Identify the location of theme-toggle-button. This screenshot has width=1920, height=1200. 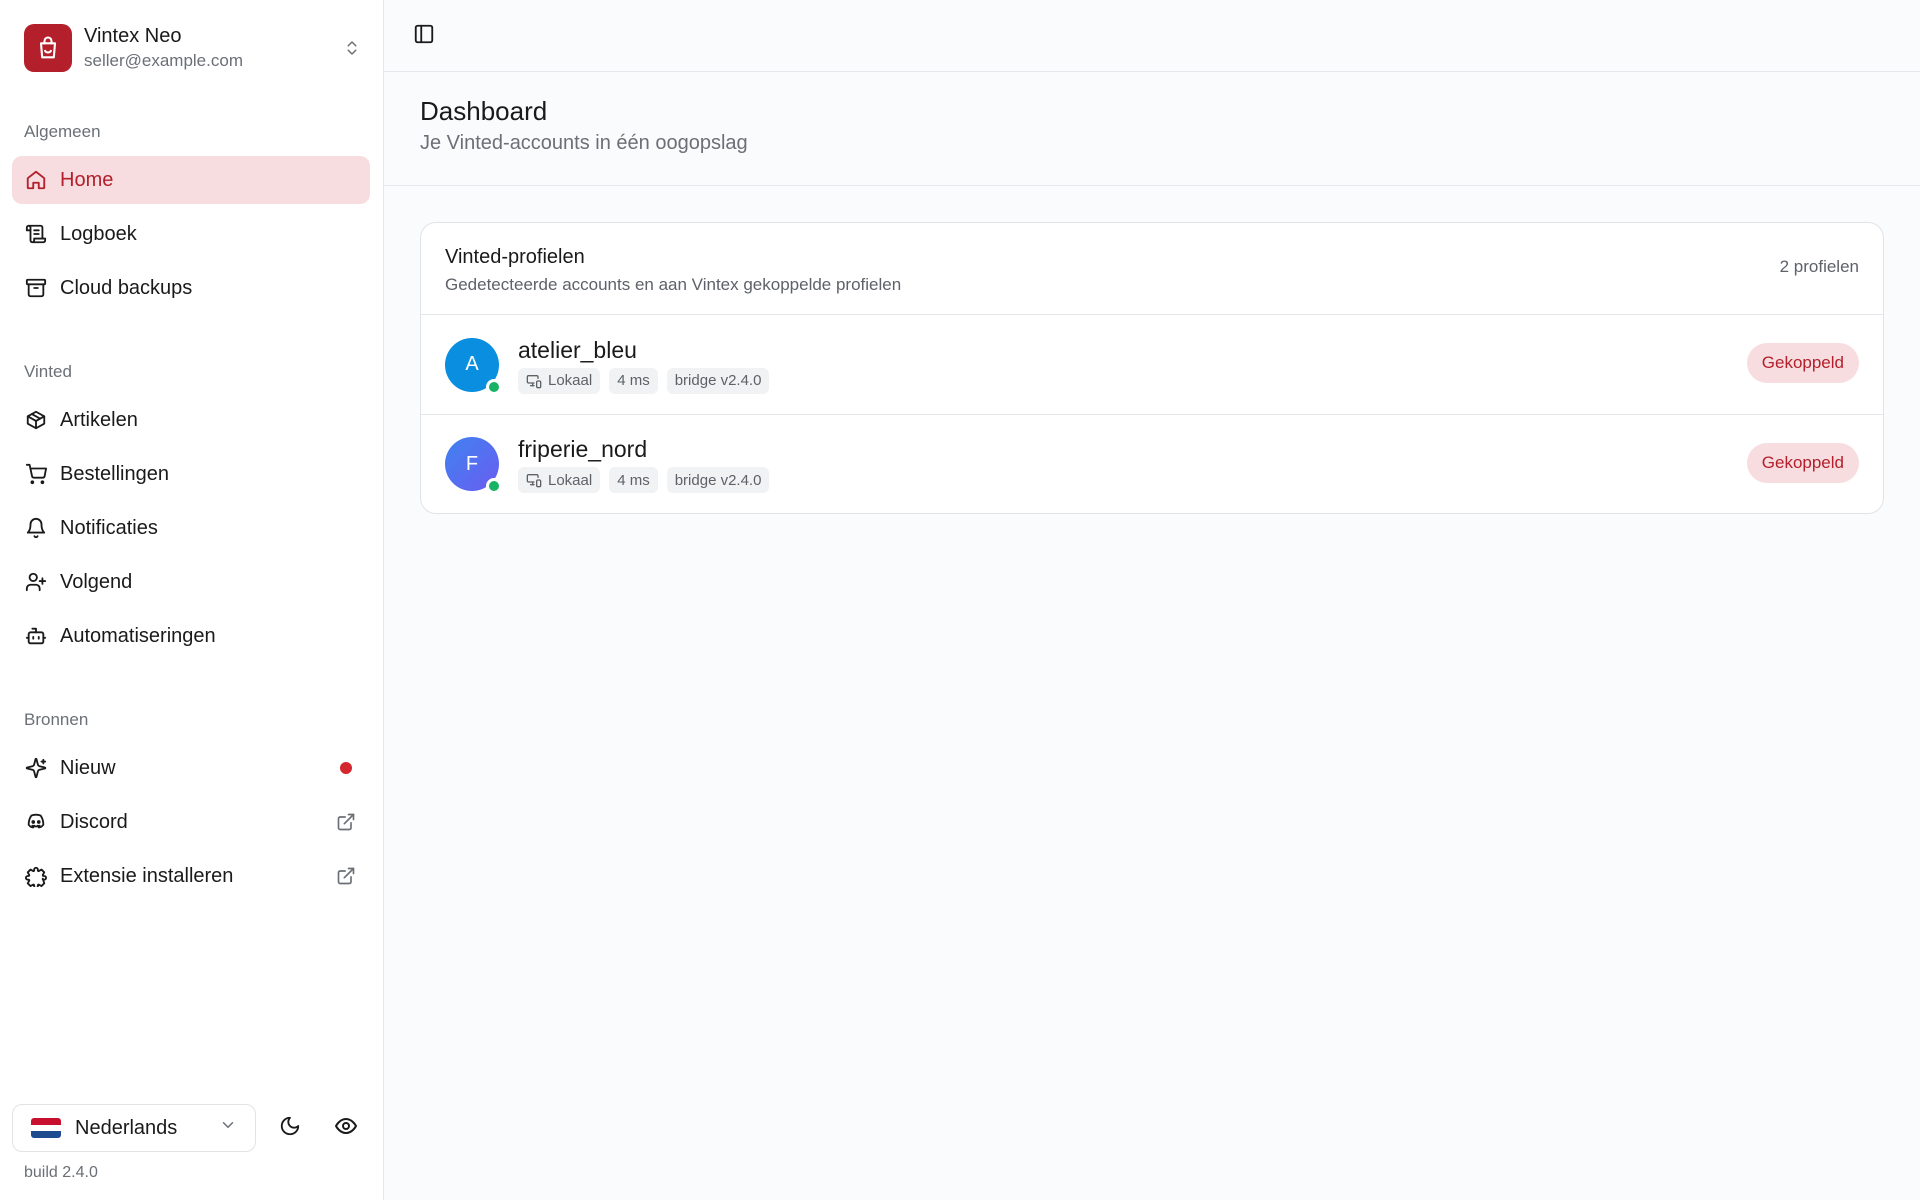
(290, 1128).